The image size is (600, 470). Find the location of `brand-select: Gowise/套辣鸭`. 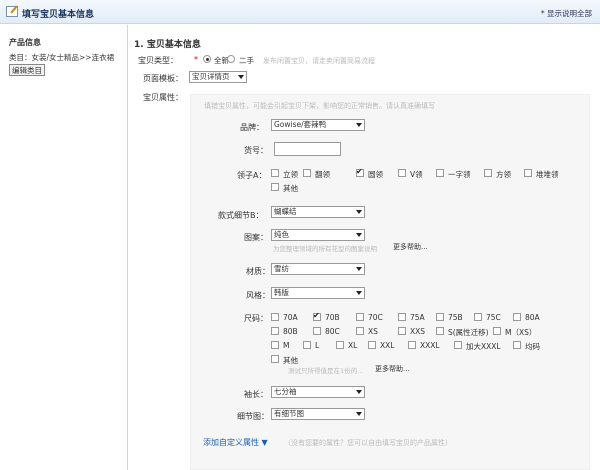

brand-select: Gowise/套辣鸭 is located at coordinates (318, 125).